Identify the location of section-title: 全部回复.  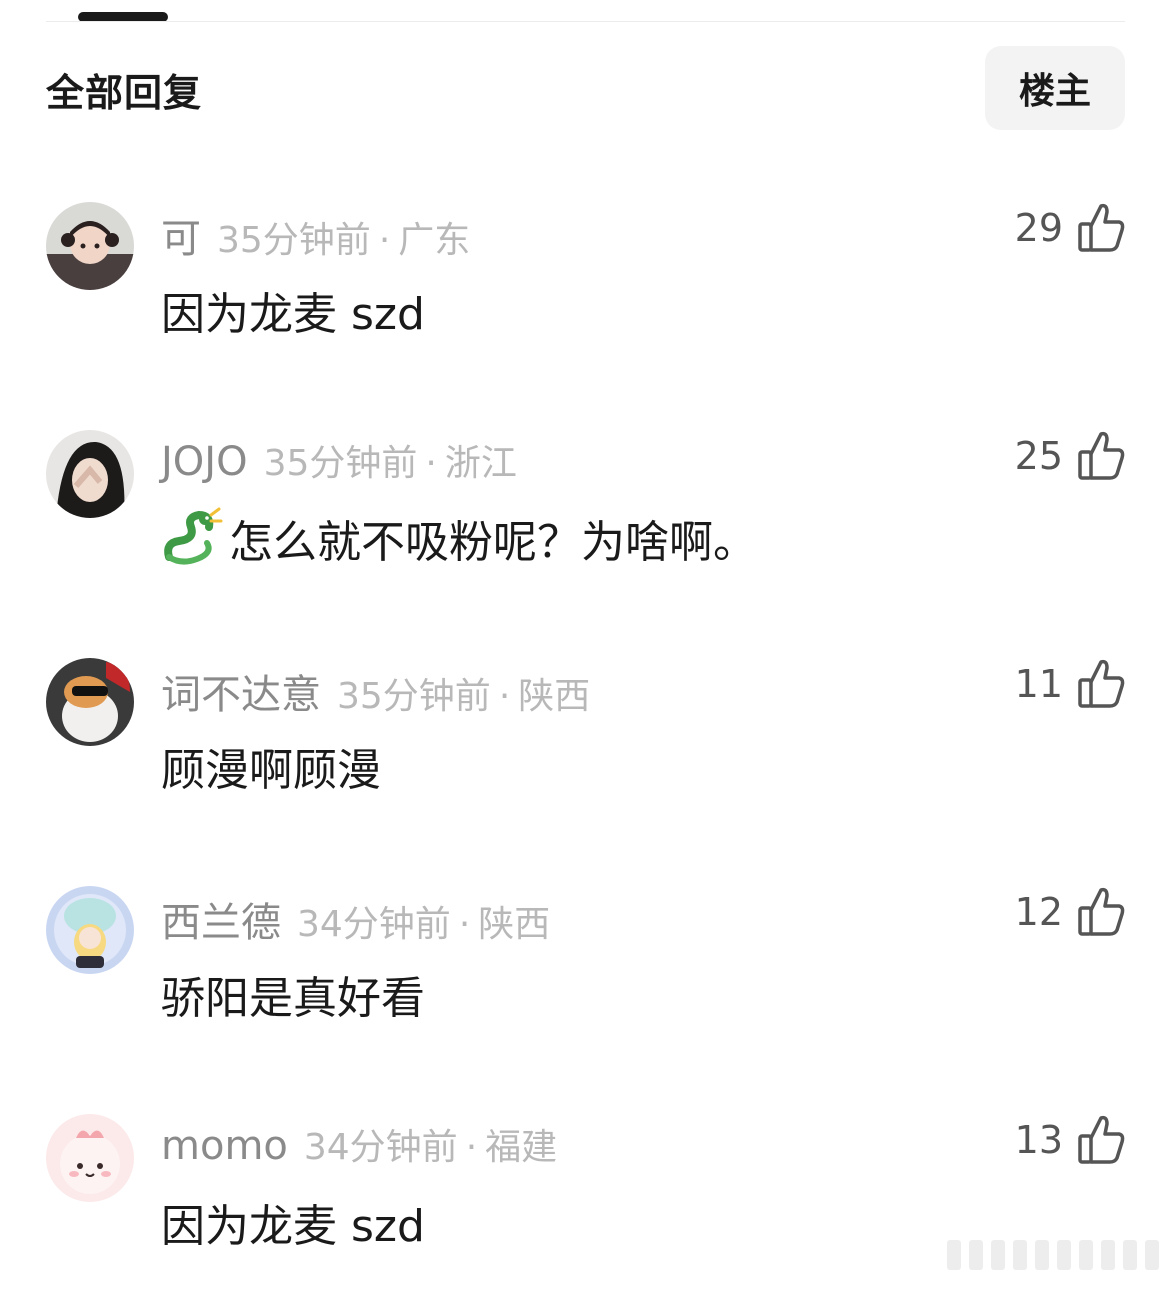
(124, 93).